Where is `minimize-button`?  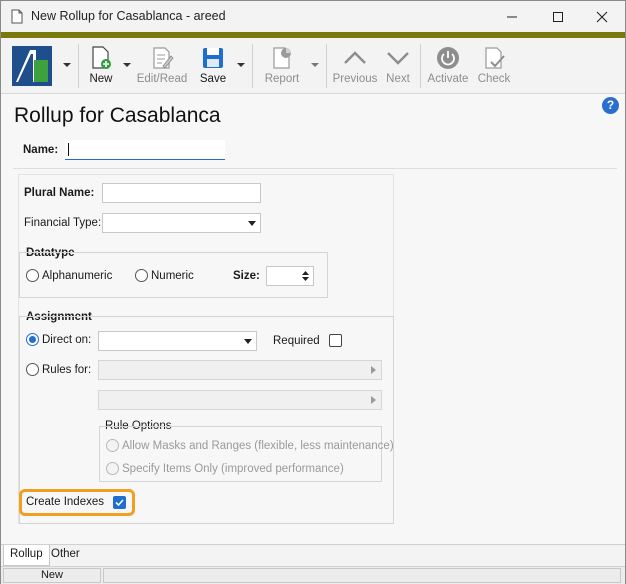
minimize-button is located at coordinates (512, 16).